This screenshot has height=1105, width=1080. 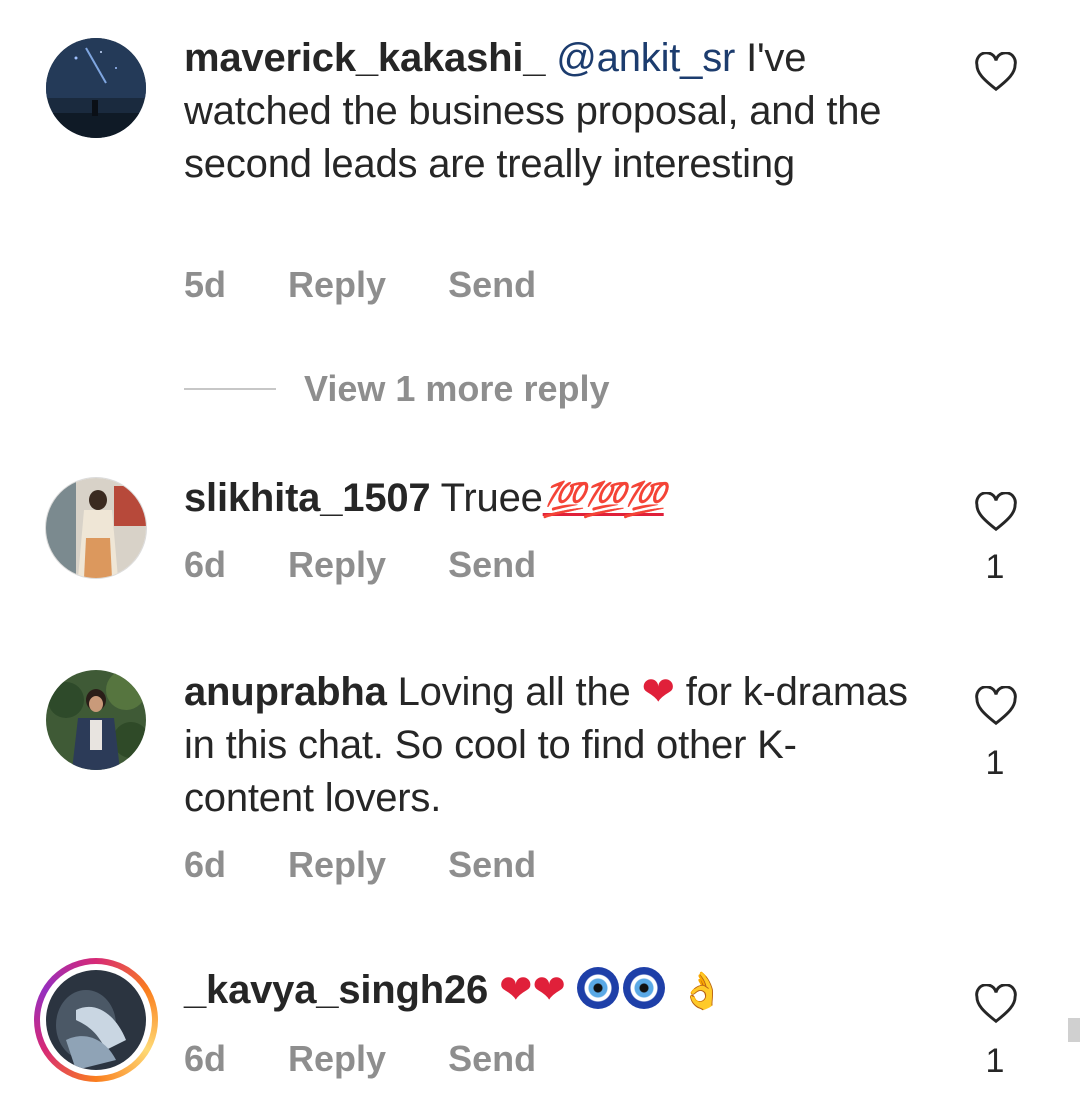 I want to click on username: _kavya_singh26, so click(x=336, y=990).